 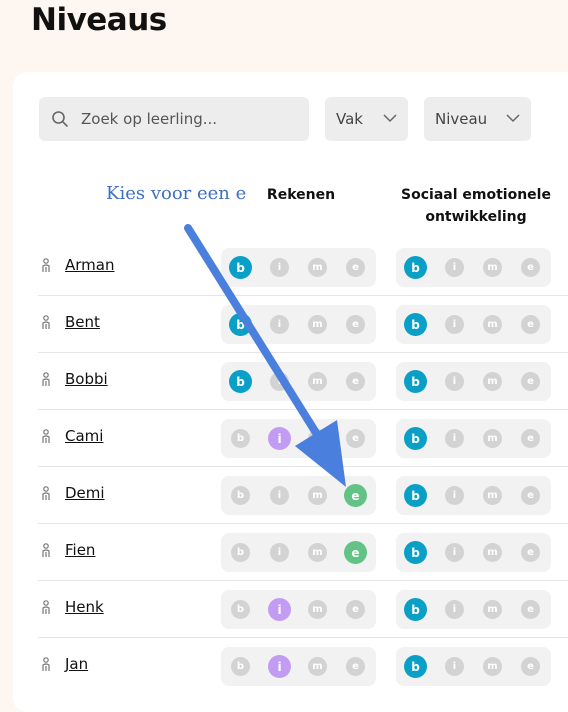 I want to click on column-header-line: Rekenen, so click(x=301, y=195).